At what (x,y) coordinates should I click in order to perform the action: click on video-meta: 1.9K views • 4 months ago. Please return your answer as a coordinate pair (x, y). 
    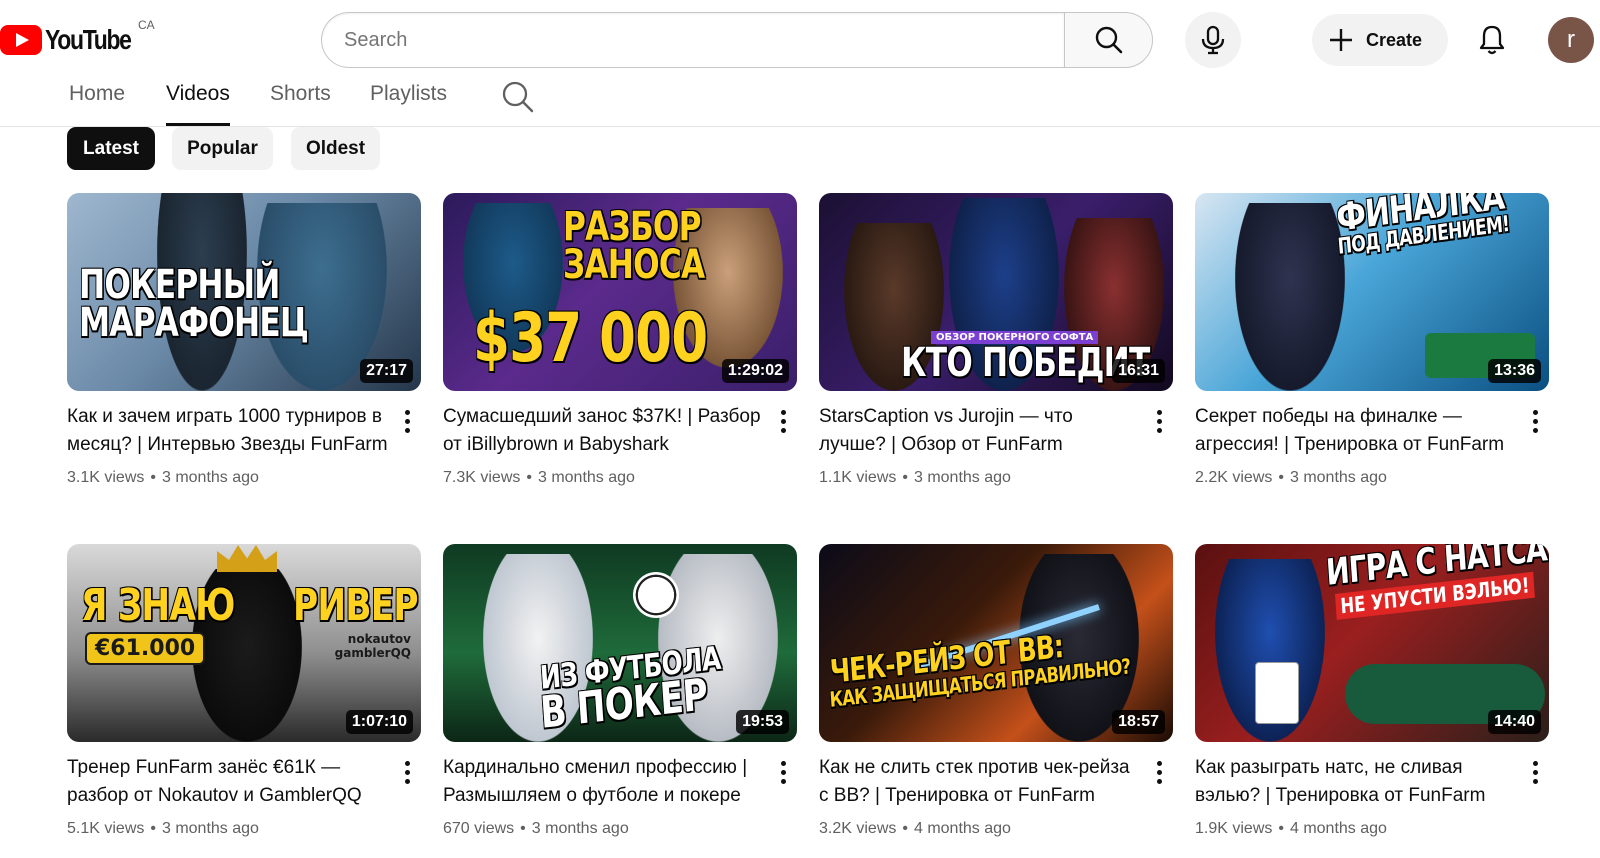
    Looking at the image, I should click on (1291, 828).